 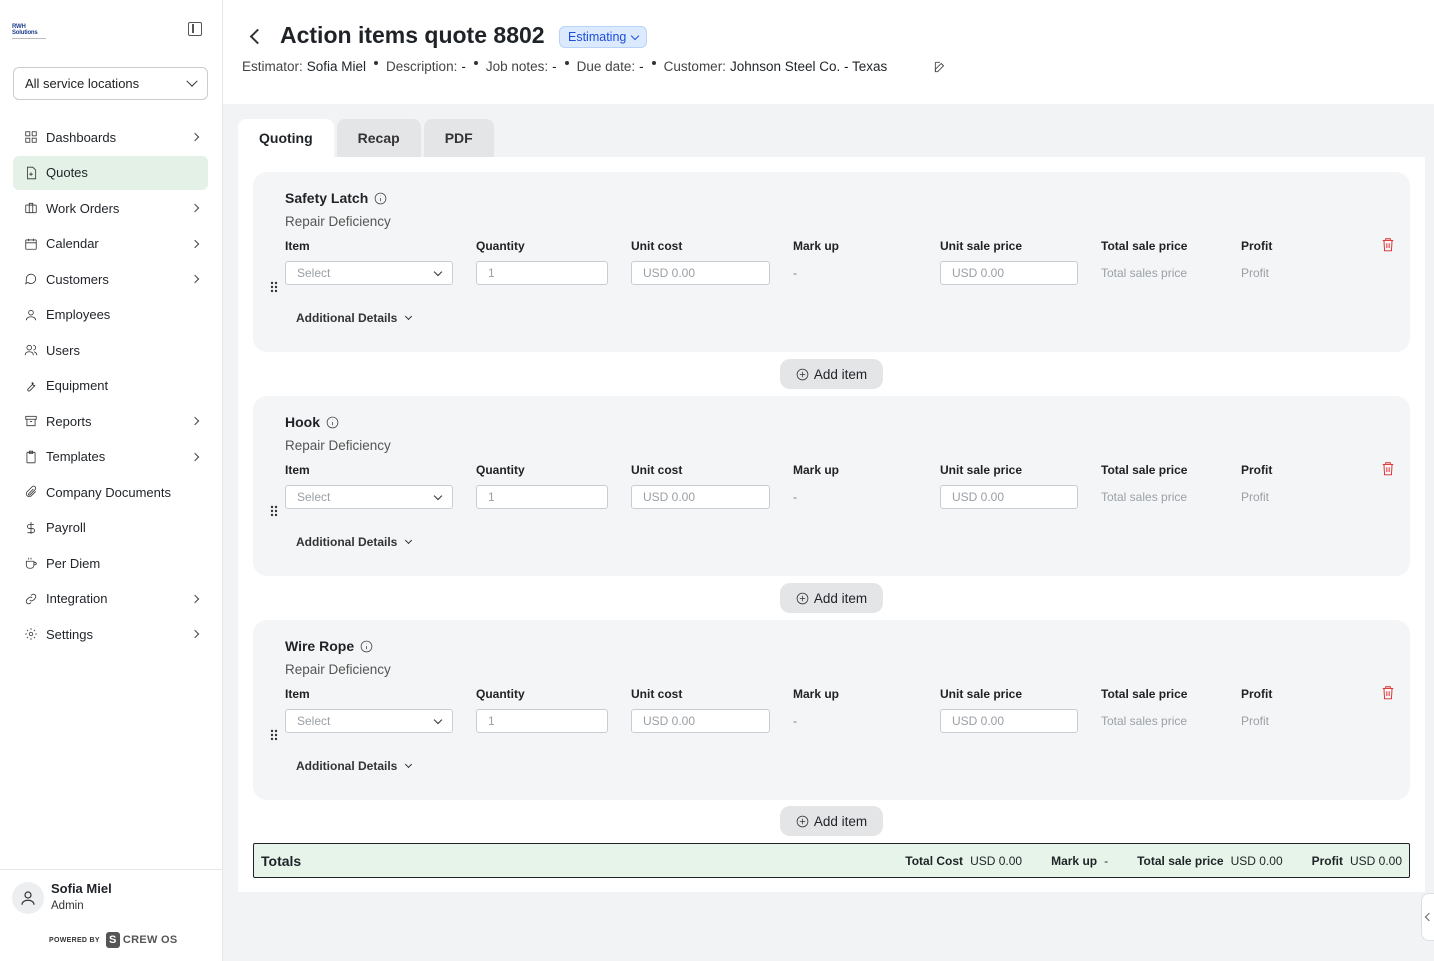 I want to click on section-title: Hook, so click(x=312, y=422).